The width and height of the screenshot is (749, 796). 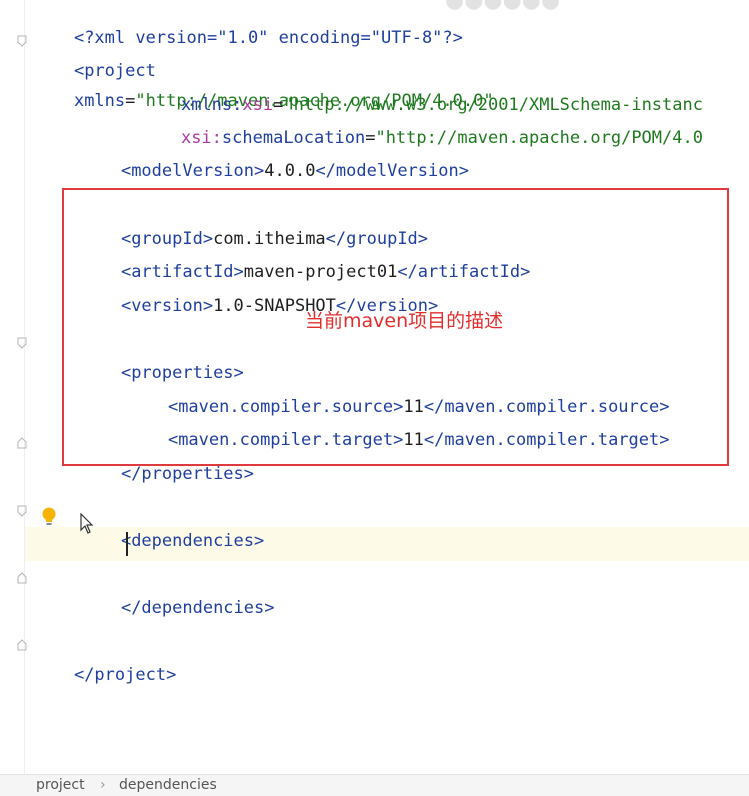 What do you see at coordinates (192, 541) in the screenshot?
I see `dependencies-open-tag: <dependencies>` at bounding box center [192, 541].